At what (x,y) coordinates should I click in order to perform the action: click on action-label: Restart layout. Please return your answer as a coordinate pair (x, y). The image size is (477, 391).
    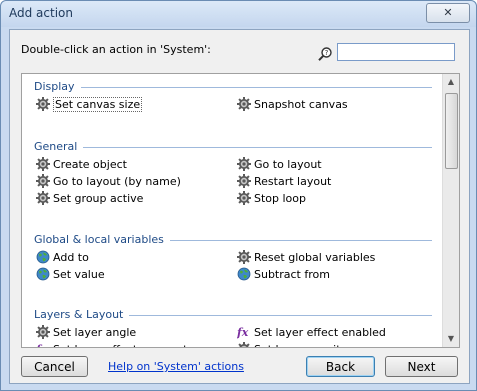
    Looking at the image, I should click on (293, 181).